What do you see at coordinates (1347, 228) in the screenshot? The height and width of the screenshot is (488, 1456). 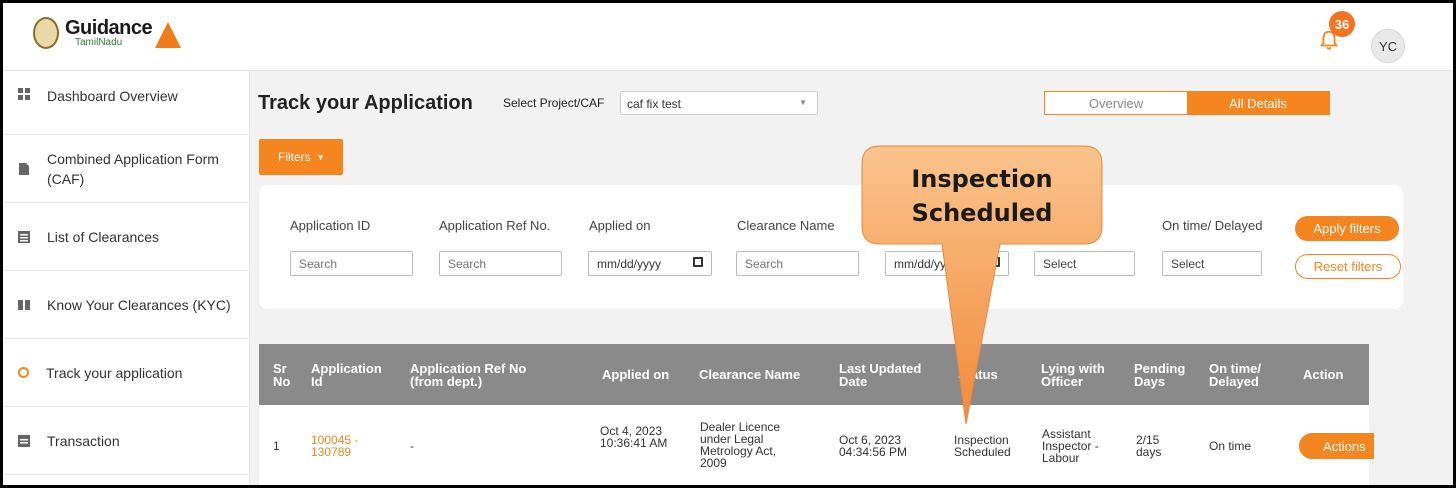 I see `apply-filters-button: Apply filters` at bounding box center [1347, 228].